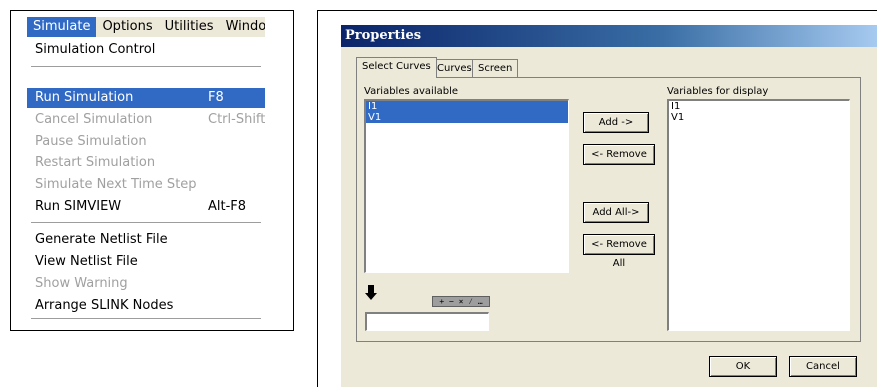 The width and height of the screenshot is (877, 387). I want to click on menu-item-cancel-simulation: Cancel Simulation Ctrl-Shift, so click(150, 119).